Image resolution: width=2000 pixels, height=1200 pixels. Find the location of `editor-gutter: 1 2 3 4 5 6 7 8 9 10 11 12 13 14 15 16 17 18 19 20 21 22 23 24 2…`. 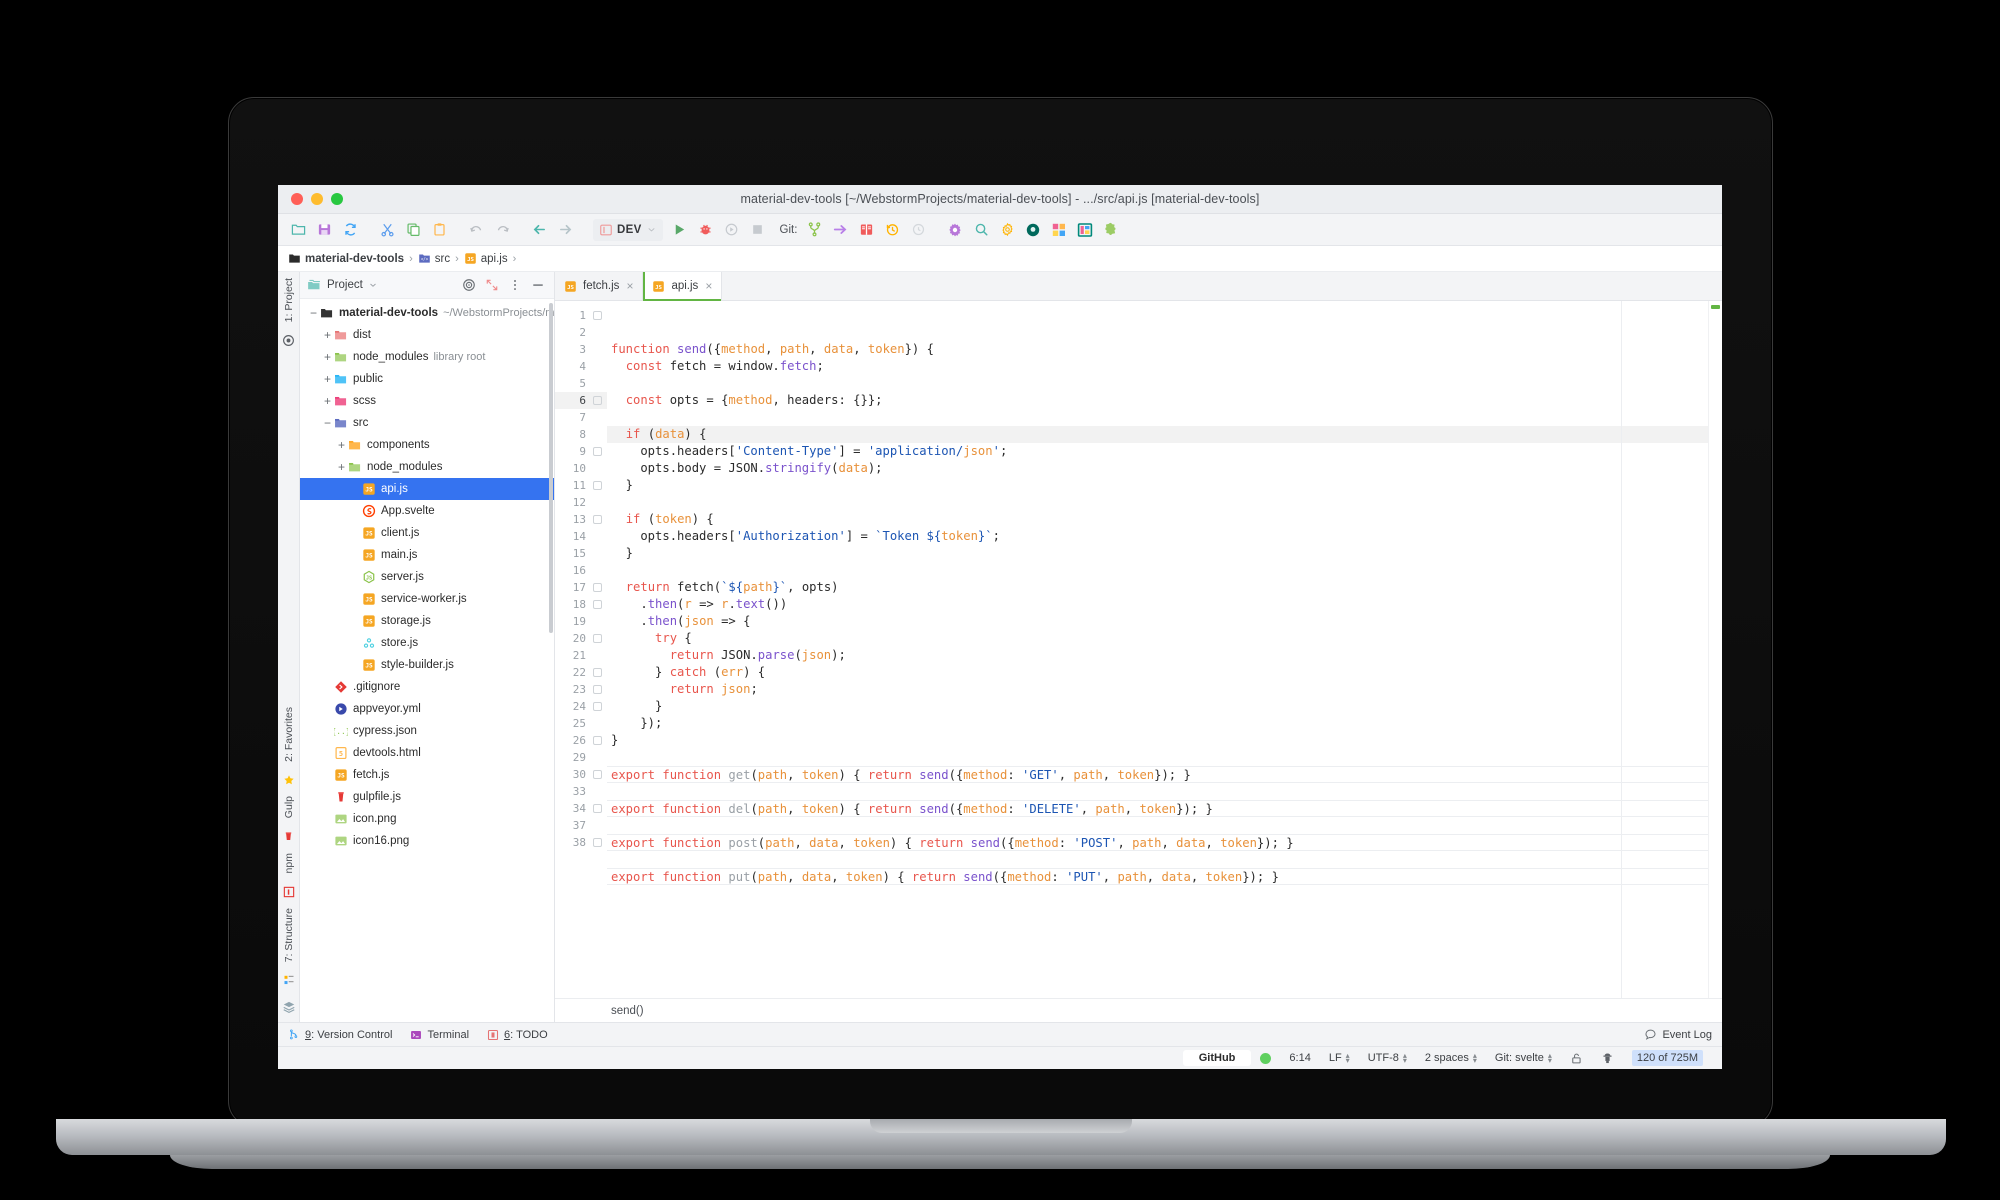

editor-gutter: 1 2 3 4 5 6 7 8 9 10 11 12 13 14 15 16 17 18 19 20 21 22 23 24 2… is located at coordinates (581, 649).